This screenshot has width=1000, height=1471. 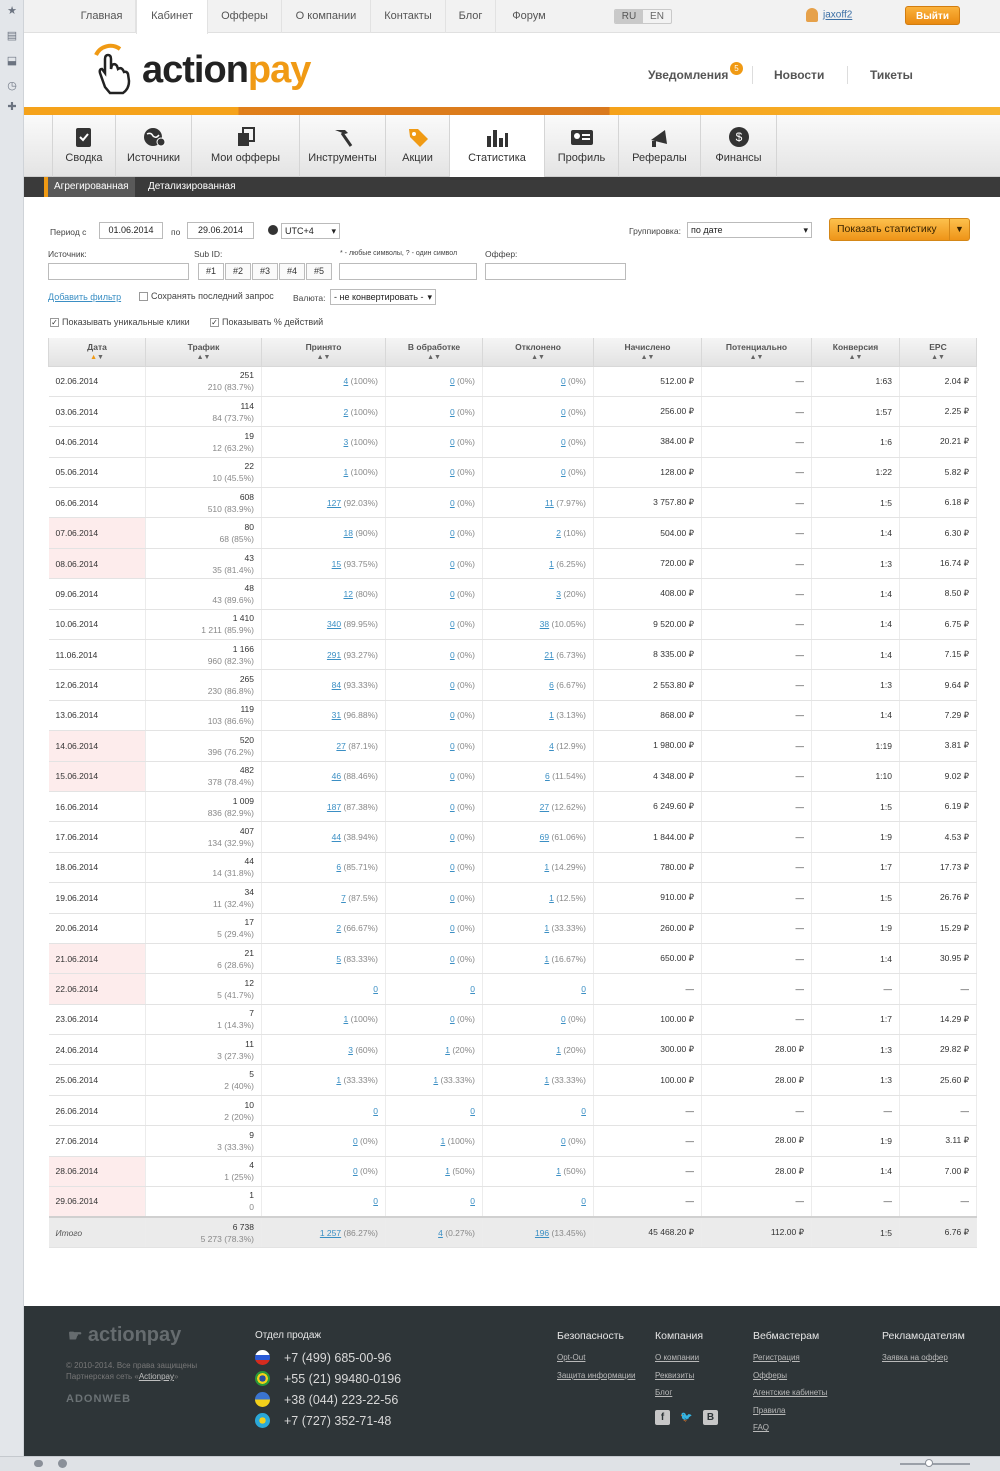 What do you see at coordinates (206, 296) in the screenshot?
I see `save-last-query-checkbox: Сохранять последний запрос` at bounding box center [206, 296].